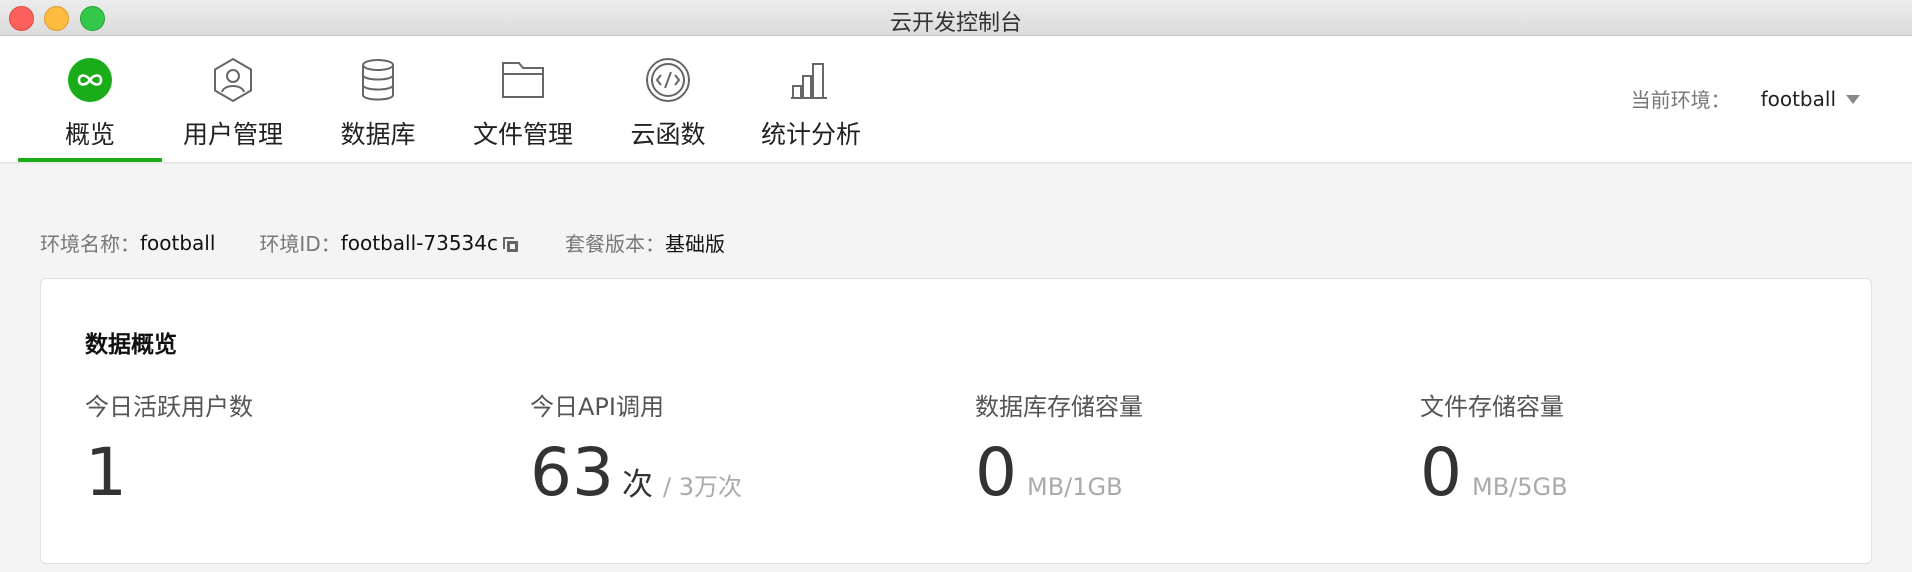 This screenshot has height=572, width=1912. What do you see at coordinates (1059, 407) in the screenshot?
I see `stat-label: 数据库存储容量` at bounding box center [1059, 407].